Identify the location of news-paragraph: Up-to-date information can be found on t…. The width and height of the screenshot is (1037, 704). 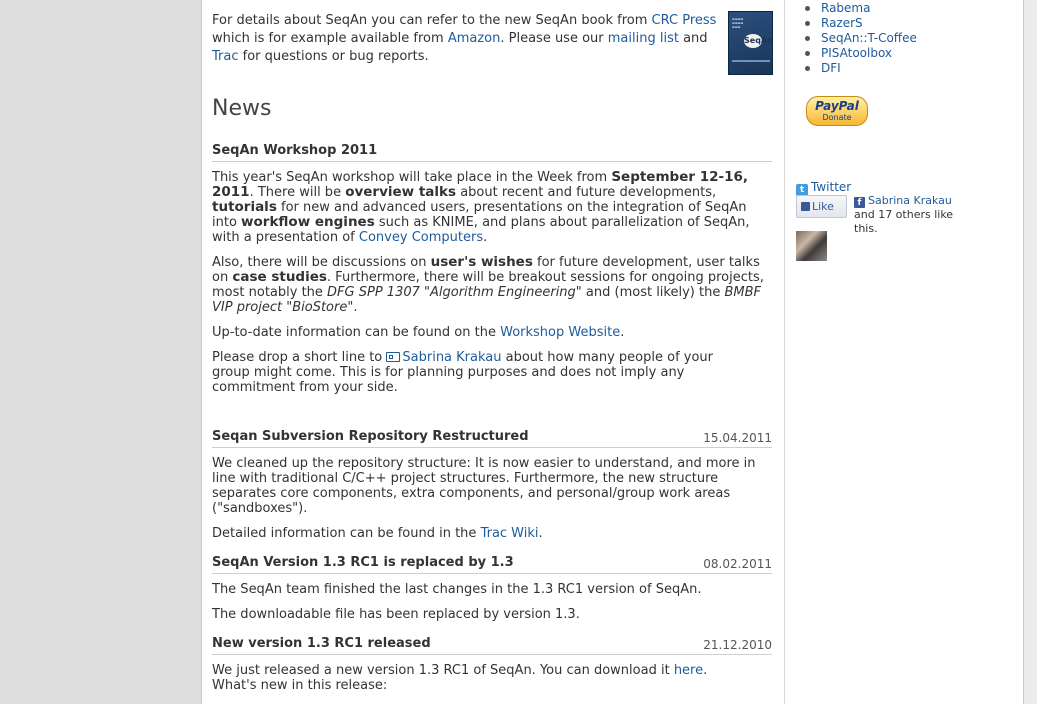
(492, 332).